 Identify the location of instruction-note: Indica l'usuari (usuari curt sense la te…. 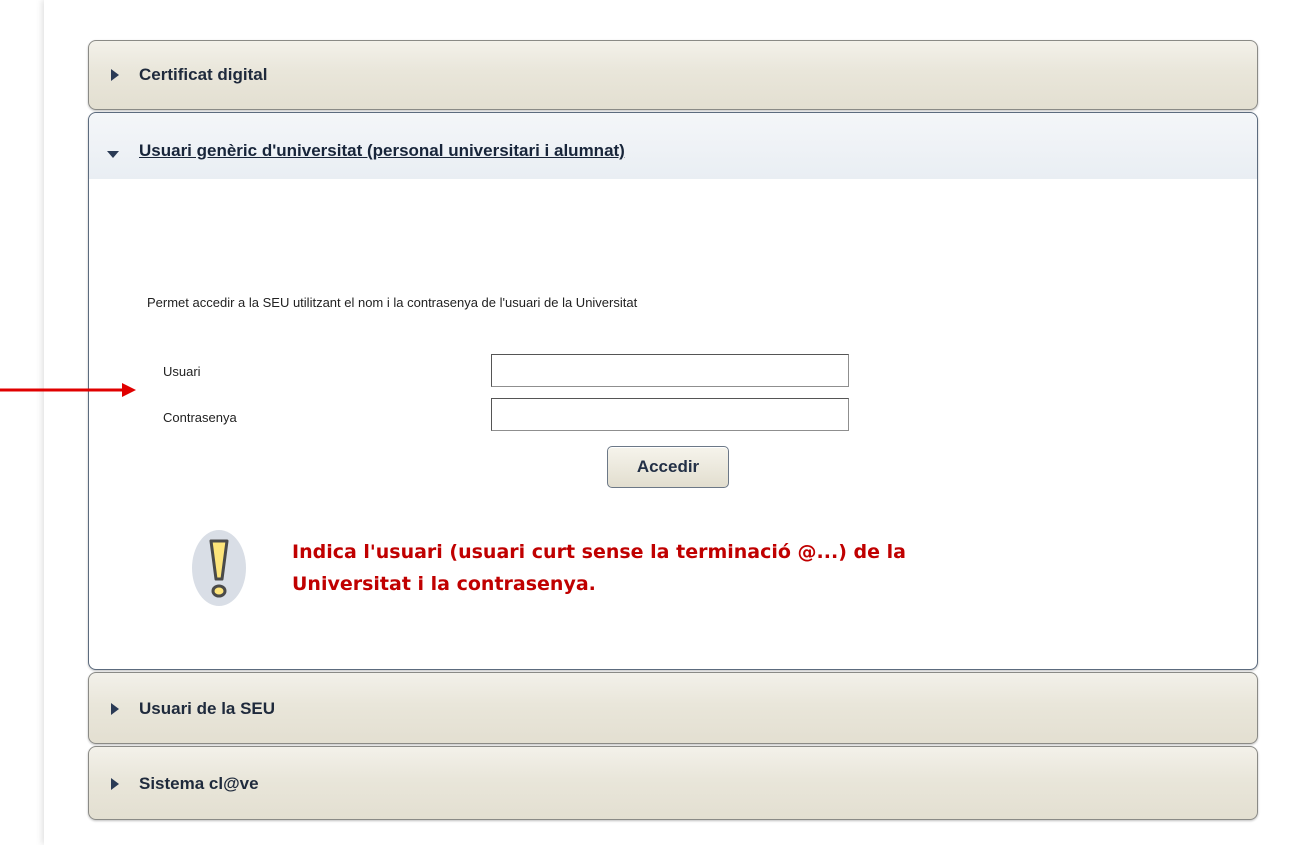
(672, 568).